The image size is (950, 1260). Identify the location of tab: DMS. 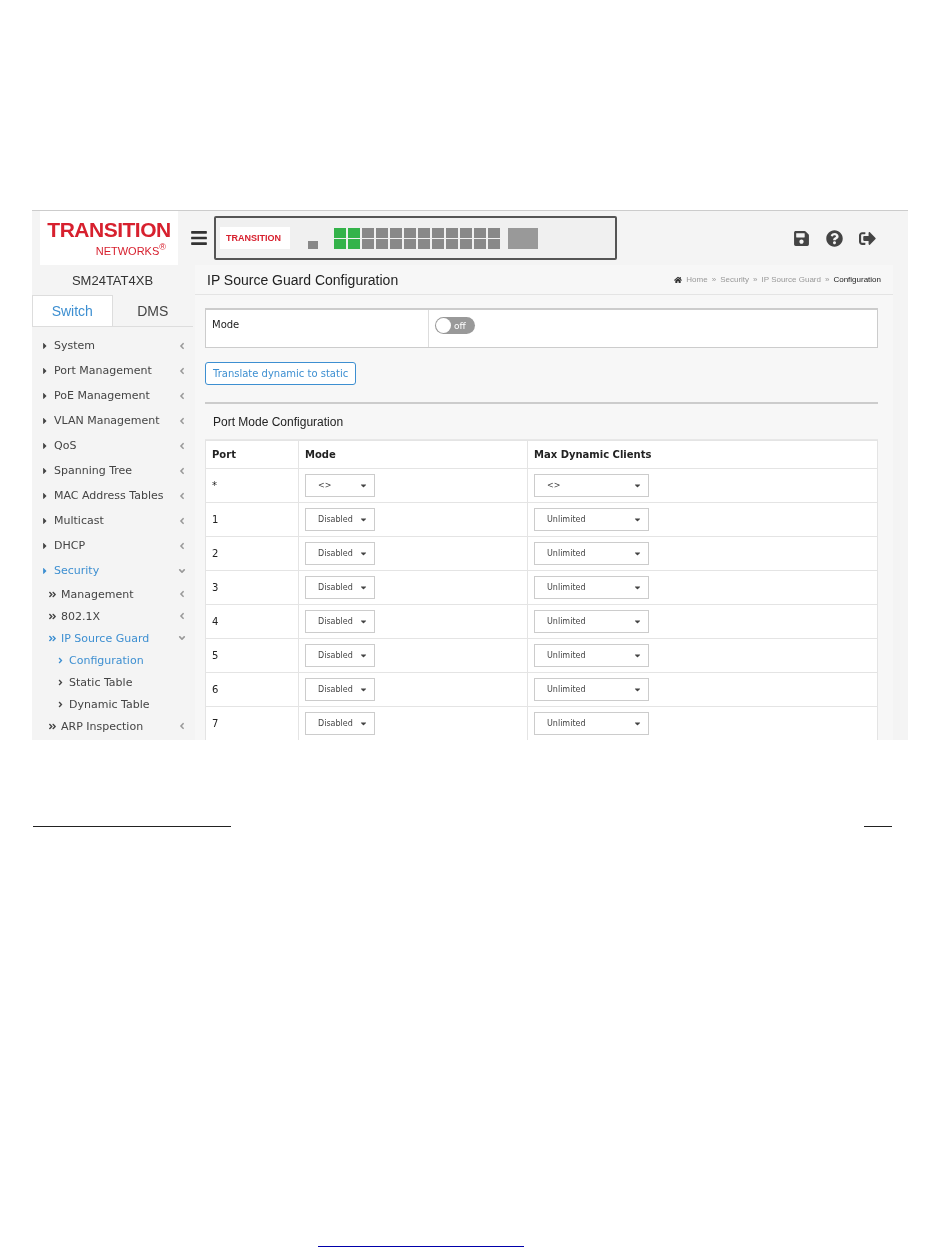
(152, 310).